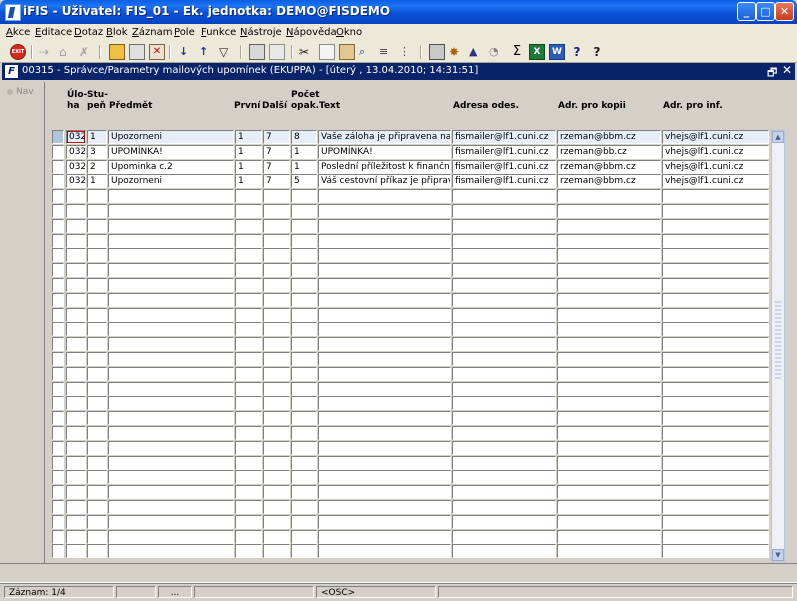 The width and height of the screenshot is (797, 601). Describe the element at coordinates (497, 52) in the screenshot. I see `chart-icon: ◔` at that location.